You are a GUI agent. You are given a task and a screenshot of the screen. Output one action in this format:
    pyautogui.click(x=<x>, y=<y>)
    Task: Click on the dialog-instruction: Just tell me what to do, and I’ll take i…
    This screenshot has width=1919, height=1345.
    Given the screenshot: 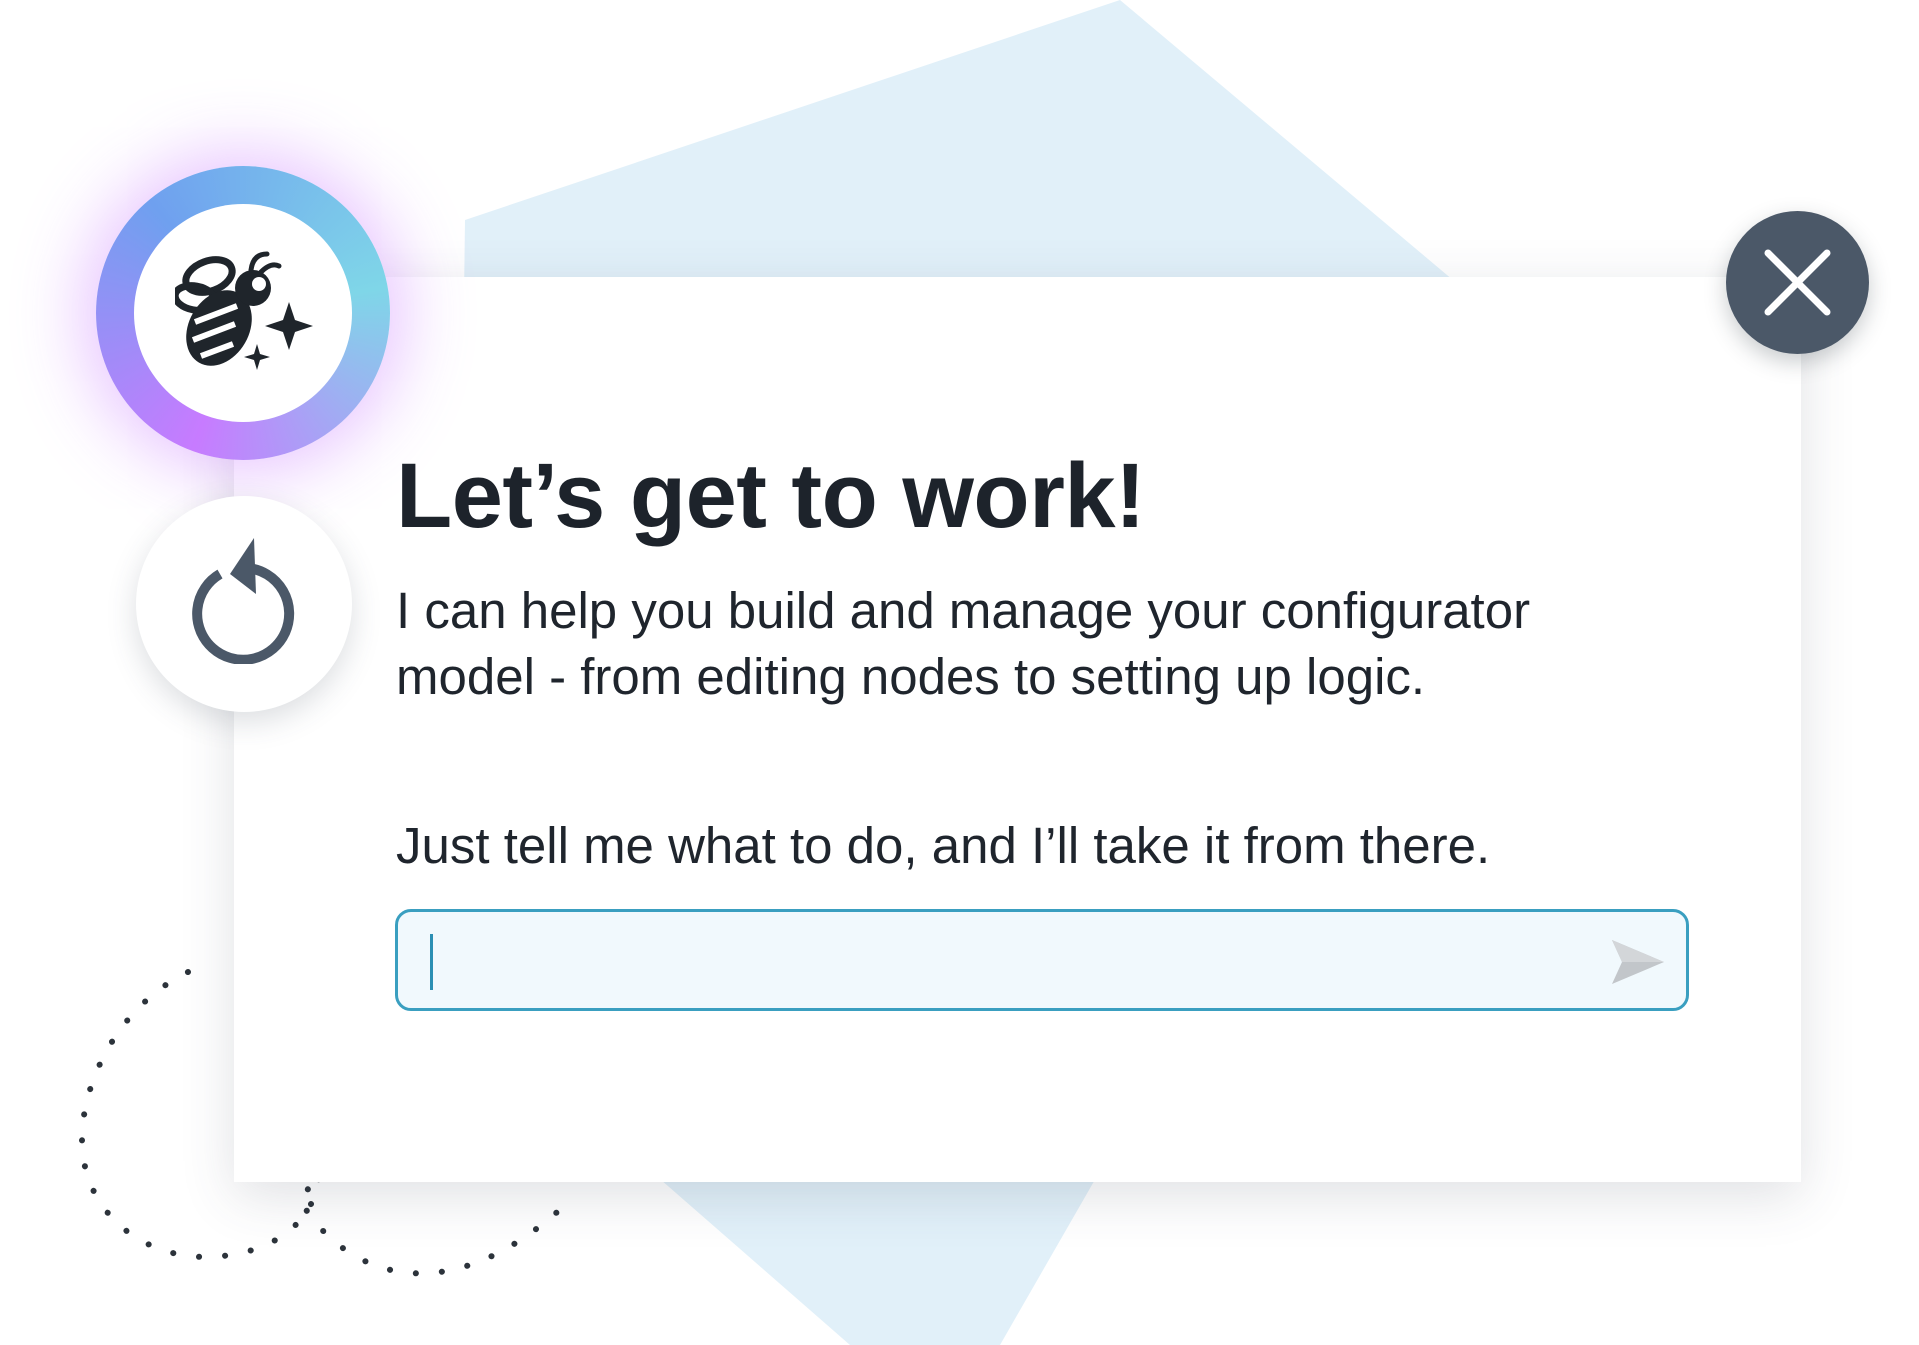 What is the action you would take?
    pyautogui.click(x=943, y=845)
    